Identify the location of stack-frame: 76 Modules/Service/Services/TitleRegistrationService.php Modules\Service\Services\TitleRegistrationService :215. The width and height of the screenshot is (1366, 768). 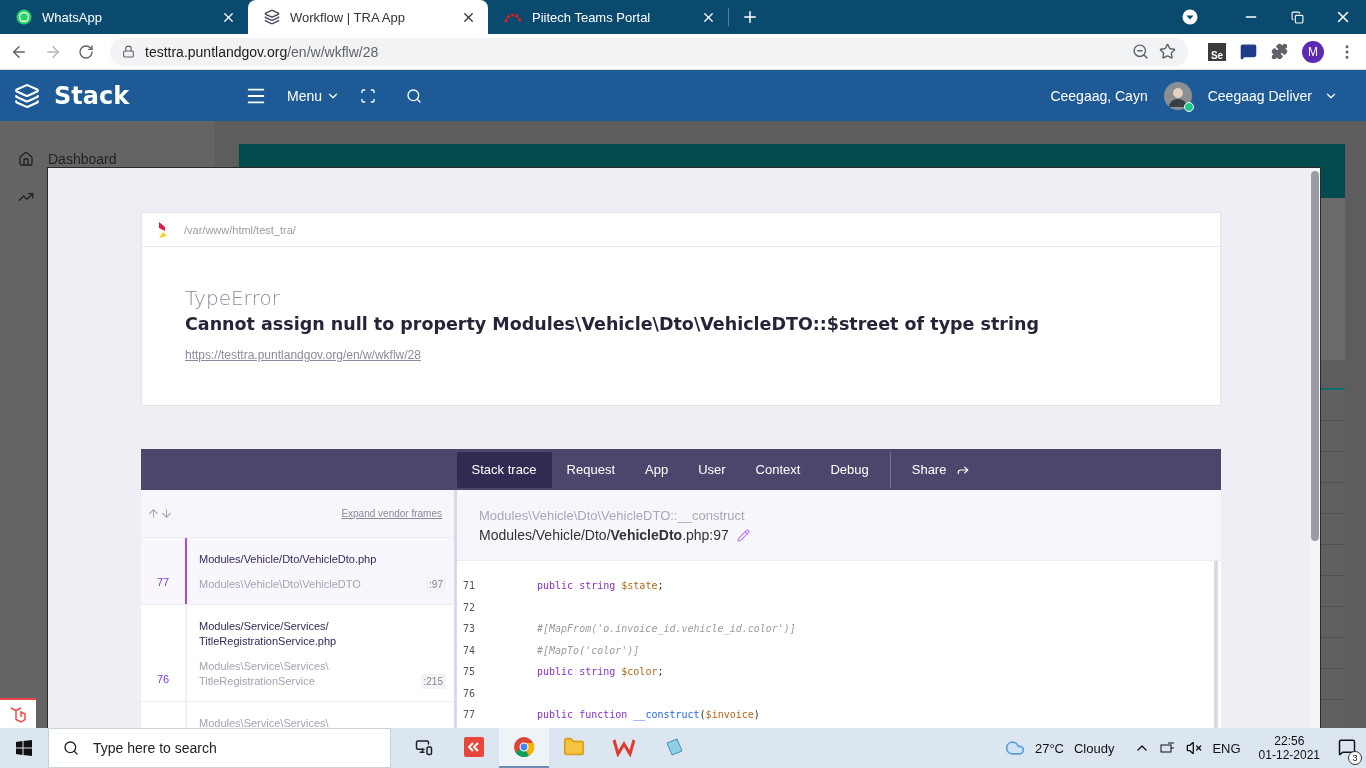
(297, 653).